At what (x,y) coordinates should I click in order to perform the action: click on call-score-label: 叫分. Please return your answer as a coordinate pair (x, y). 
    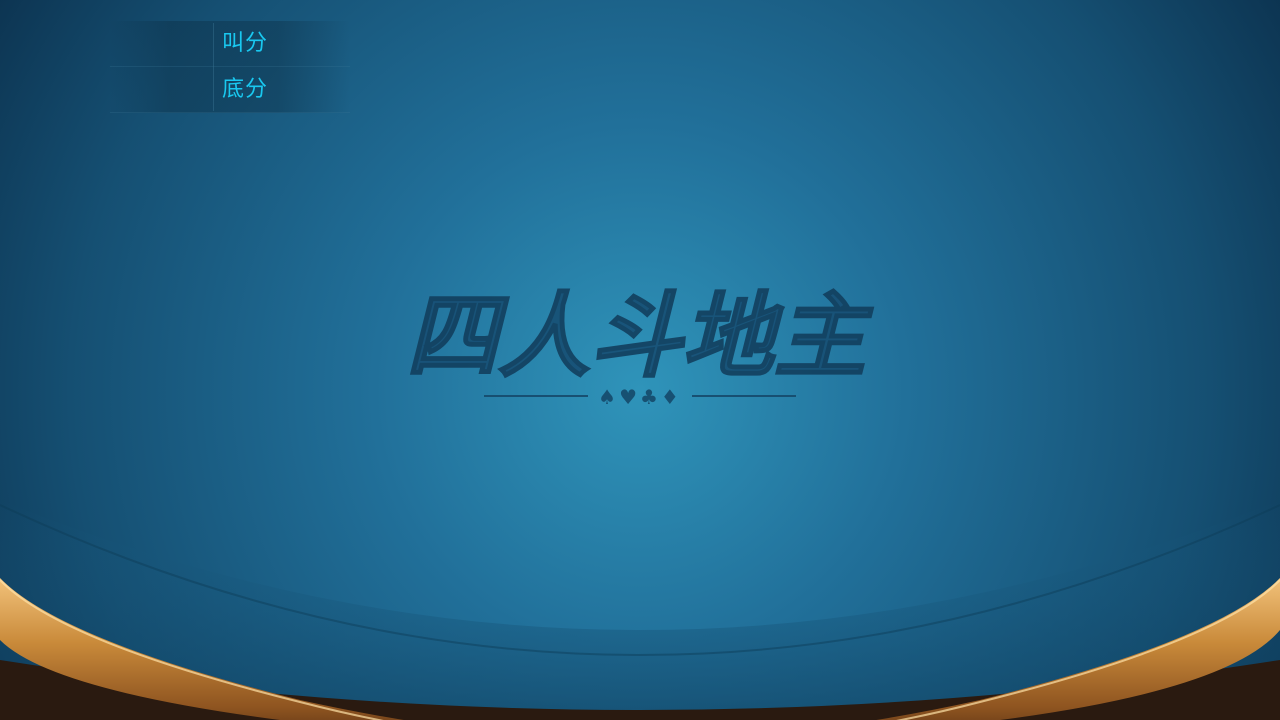
    Looking at the image, I should click on (245, 43).